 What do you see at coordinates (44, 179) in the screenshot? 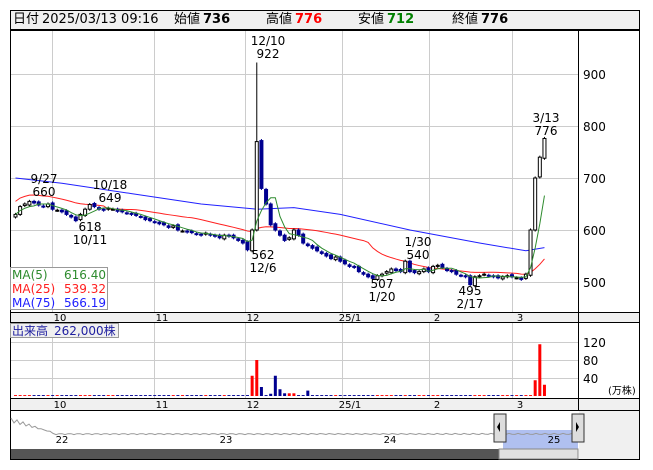
I see `annotation-date: 9/27` at bounding box center [44, 179].